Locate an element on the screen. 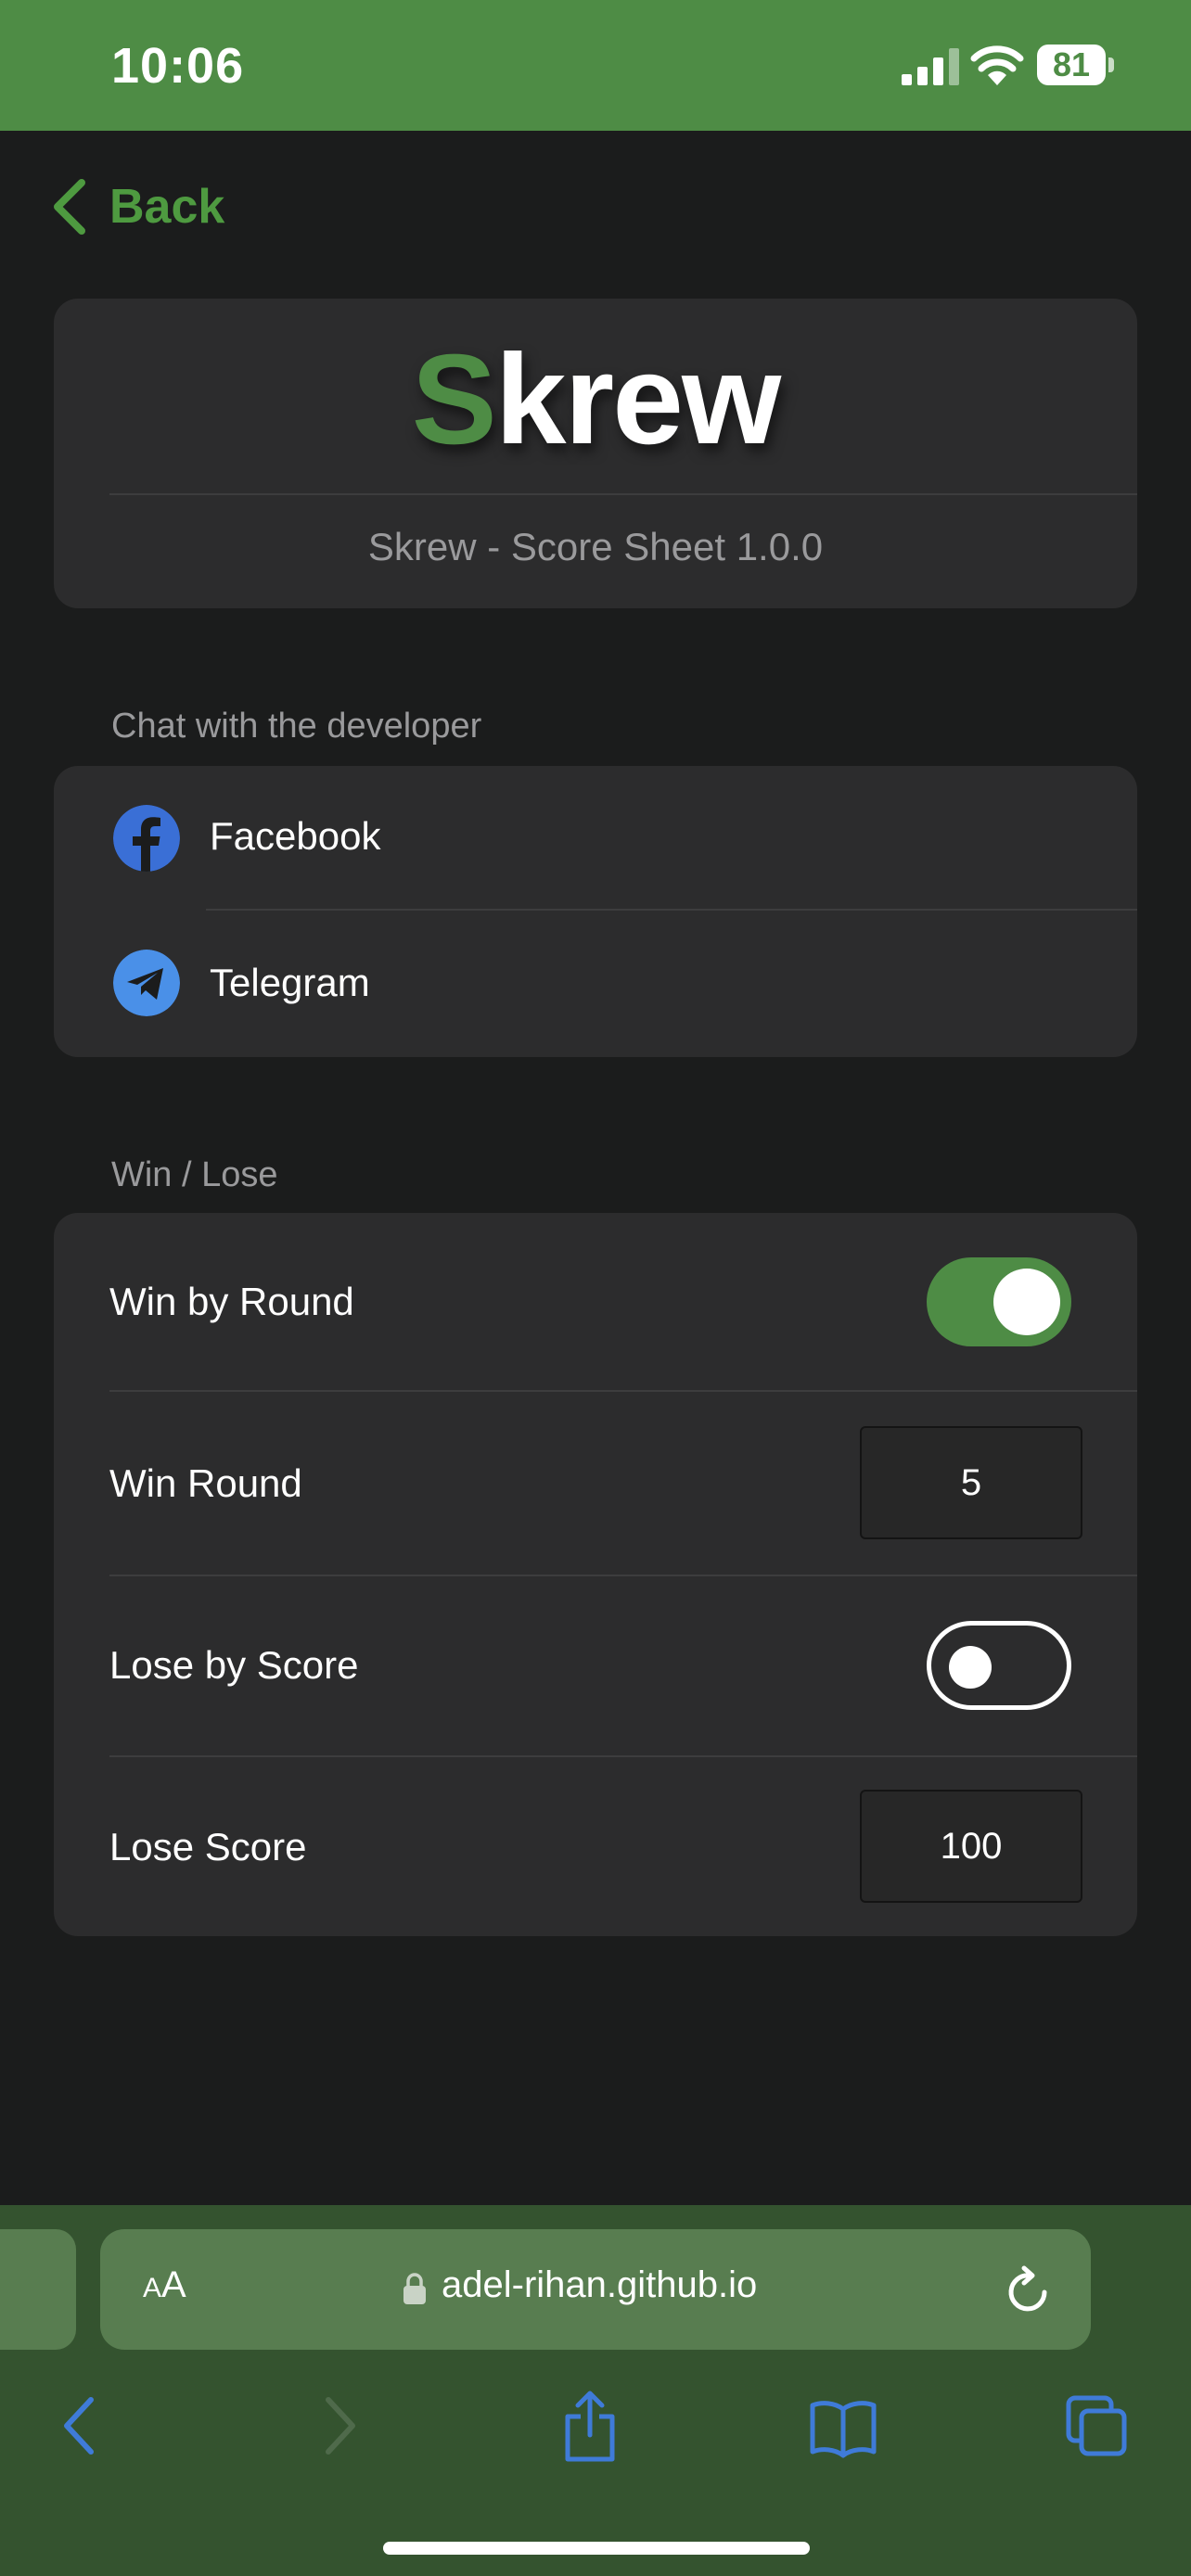 The width and height of the screenshot is (1191, 2576). win-by-round-toggle is located at coordinates (999, 1301).